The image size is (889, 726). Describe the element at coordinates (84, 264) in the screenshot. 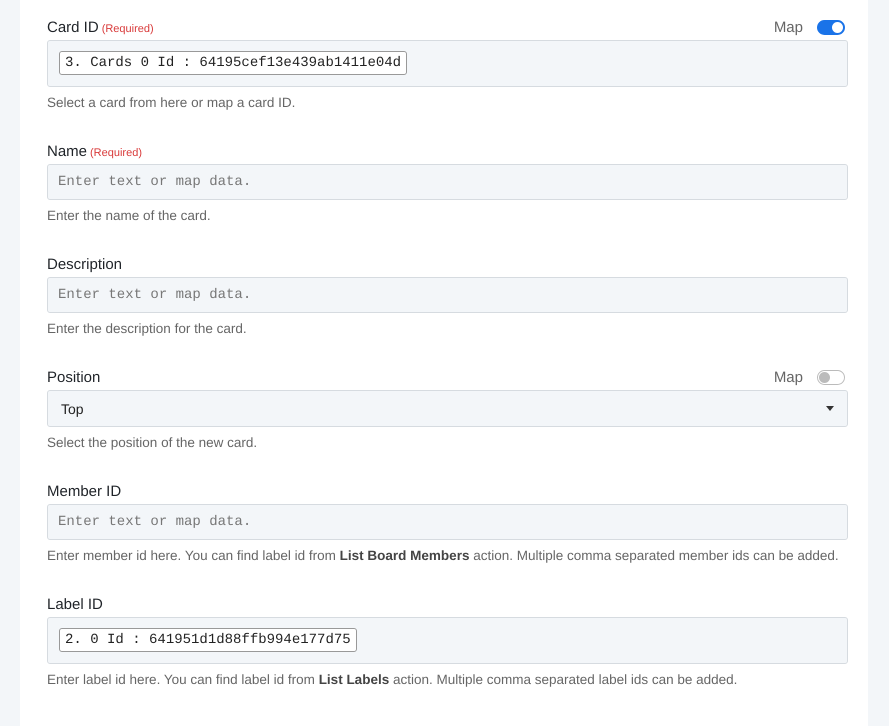

I see `field-label: Description` at that location.